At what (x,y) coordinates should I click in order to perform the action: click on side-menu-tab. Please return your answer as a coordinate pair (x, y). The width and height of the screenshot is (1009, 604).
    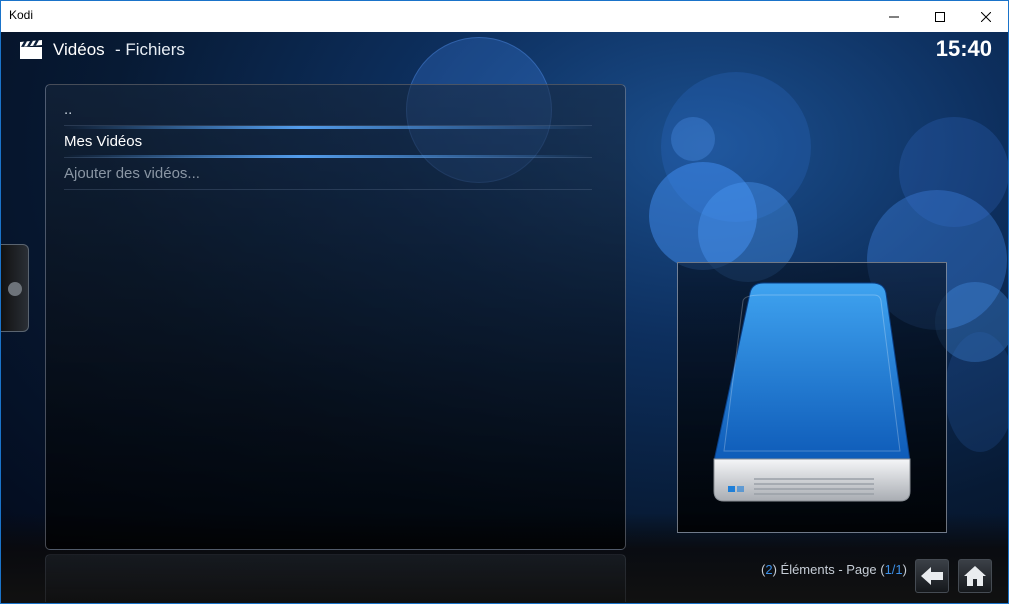
    Looking at the image, I should click on (15, 288).